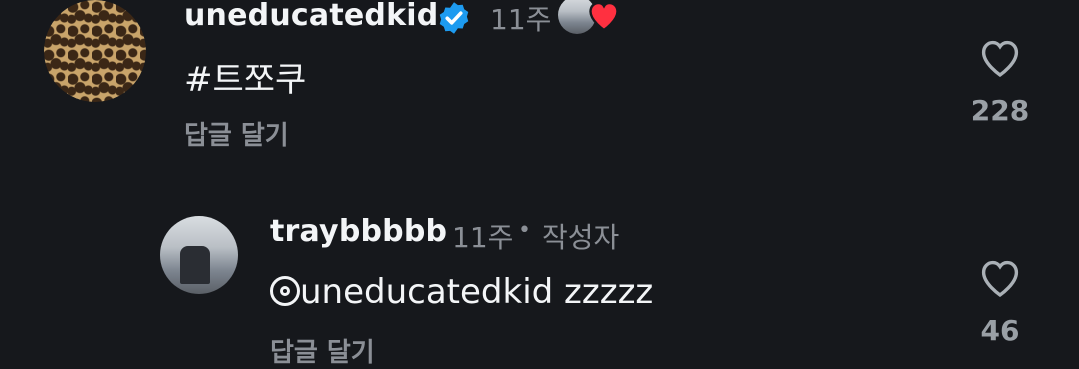  What do you see at coordinates (311, 16) in the screenshot?
I see `comment-username: uneducatedkid` at bounding box center [311, 16].